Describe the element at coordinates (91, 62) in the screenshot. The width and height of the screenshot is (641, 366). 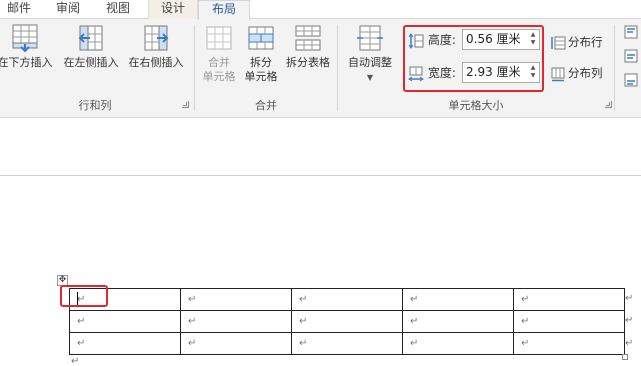
I see `insert-left-label: 在左侧插入` at that location.